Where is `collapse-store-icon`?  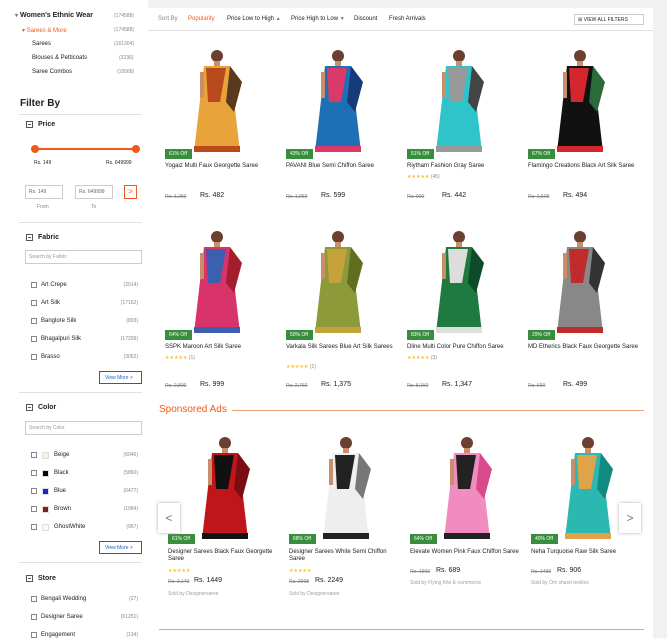 collapse-store-icon is located at coordinates (29, 578).